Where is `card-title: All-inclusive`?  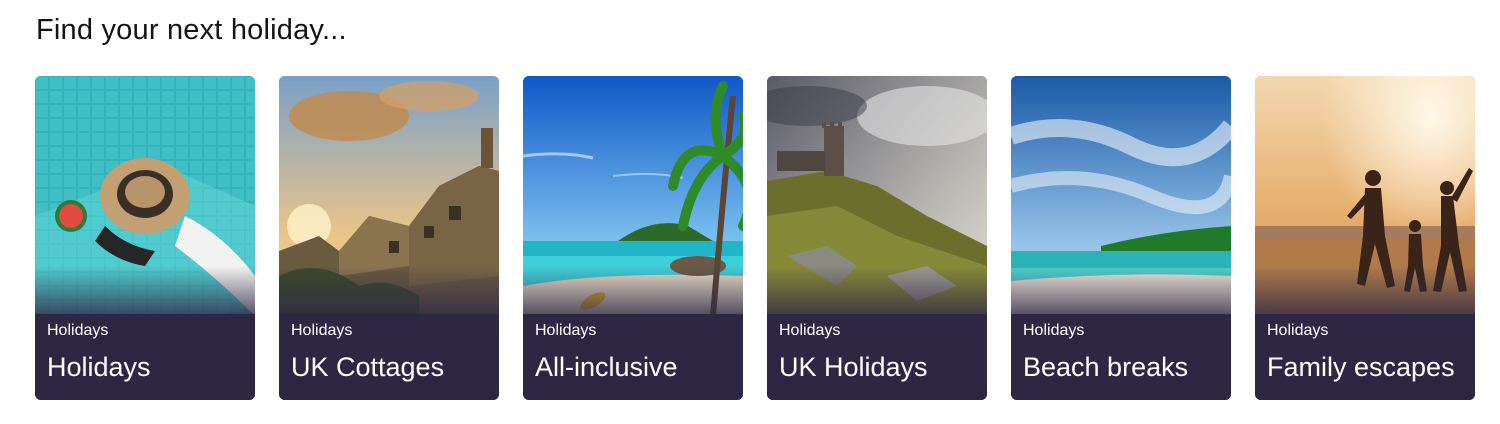
card-title: All-inclusive is located at coordinates (606, 367).